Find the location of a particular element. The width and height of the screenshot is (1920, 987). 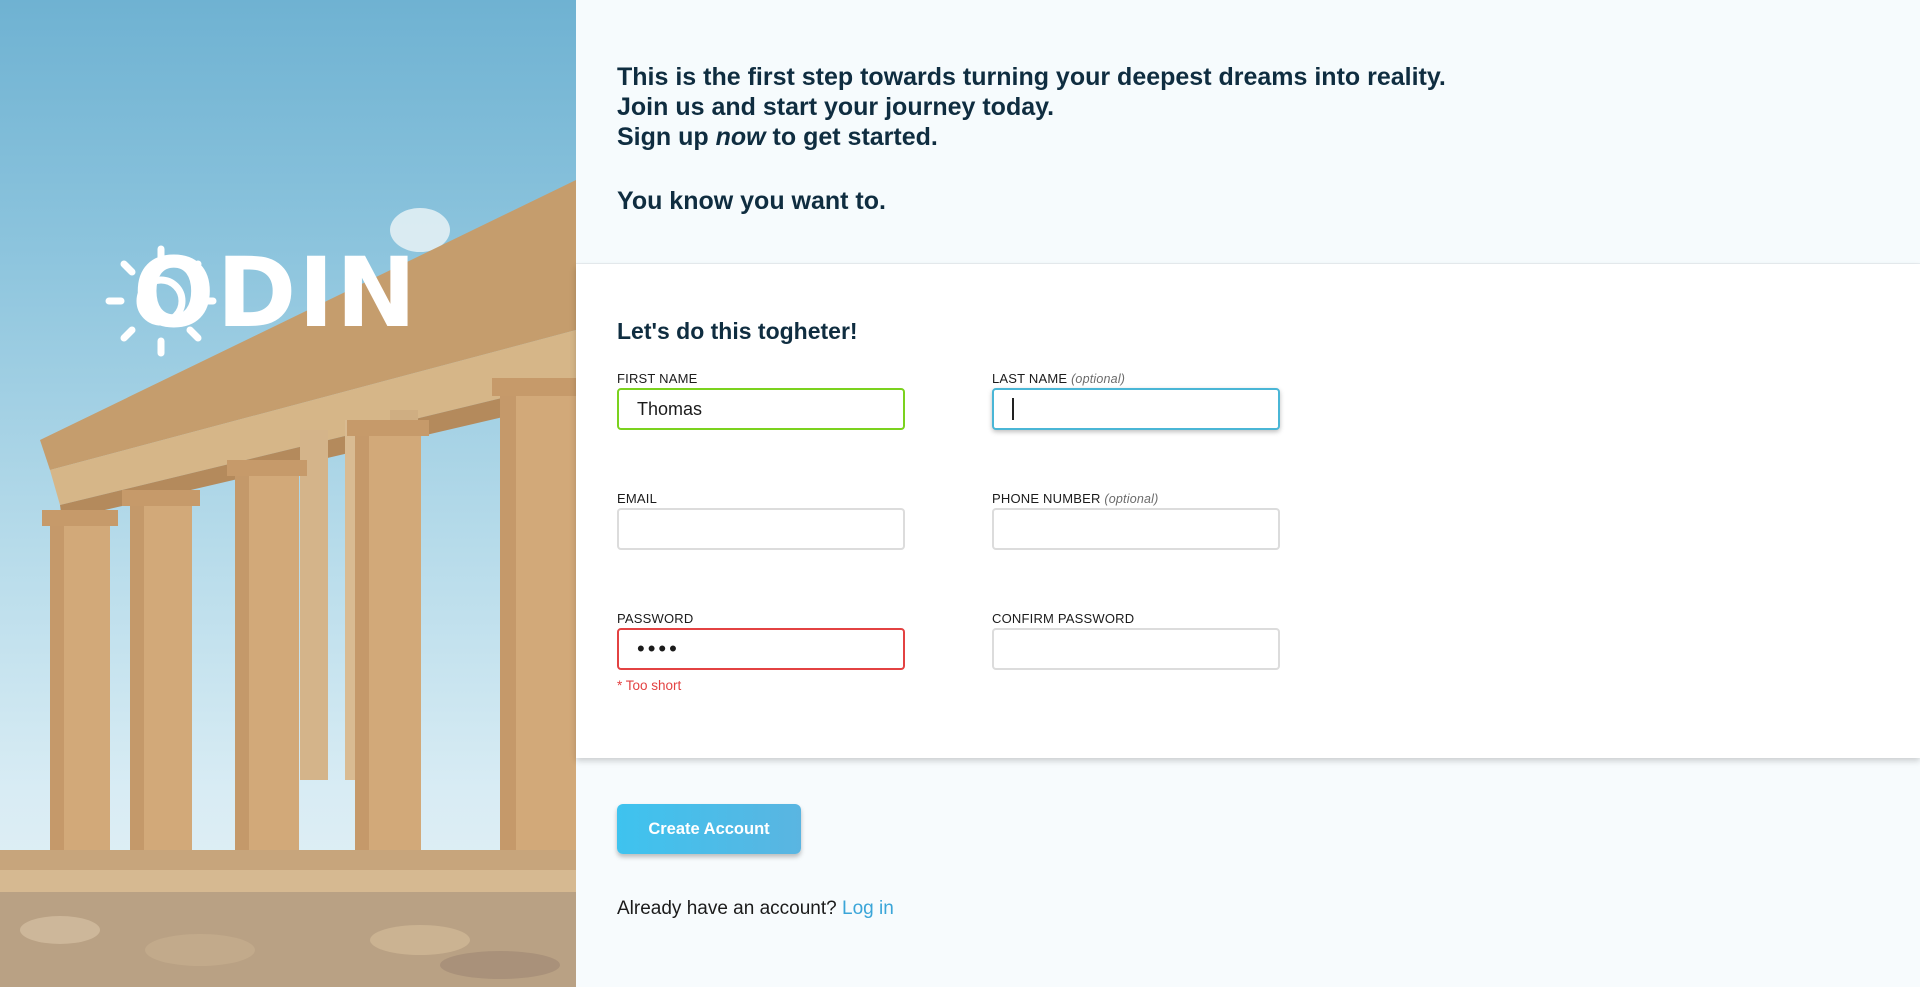

phone-input is located at coordinates (1136, 529).